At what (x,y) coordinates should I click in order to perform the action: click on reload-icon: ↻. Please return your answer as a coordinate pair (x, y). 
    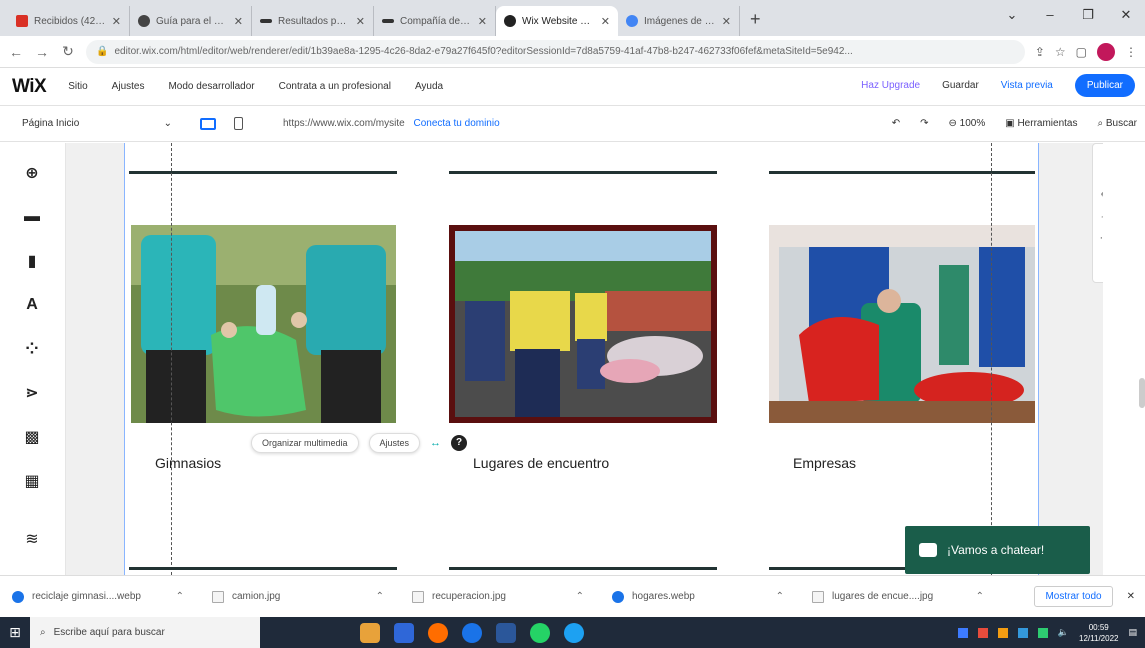
    Looking at the image, I should click on (68, 51).